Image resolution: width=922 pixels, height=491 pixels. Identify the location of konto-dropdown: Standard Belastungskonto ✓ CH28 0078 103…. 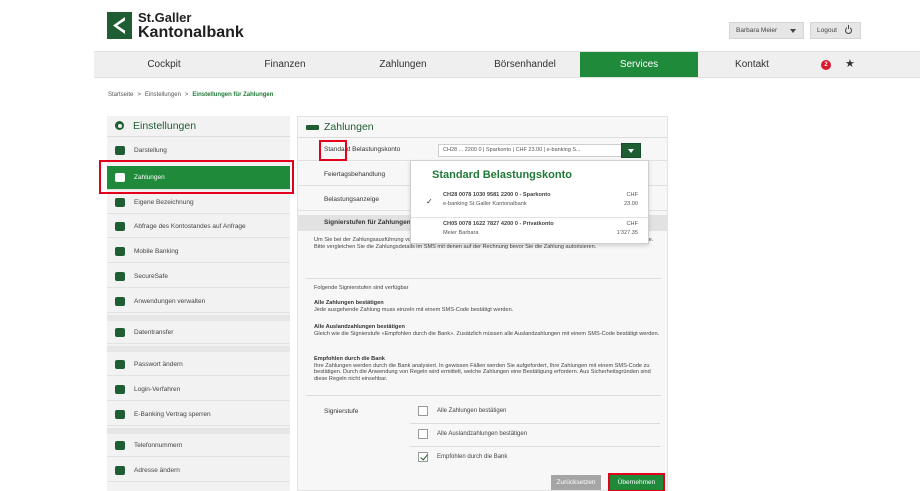
(529, 202).